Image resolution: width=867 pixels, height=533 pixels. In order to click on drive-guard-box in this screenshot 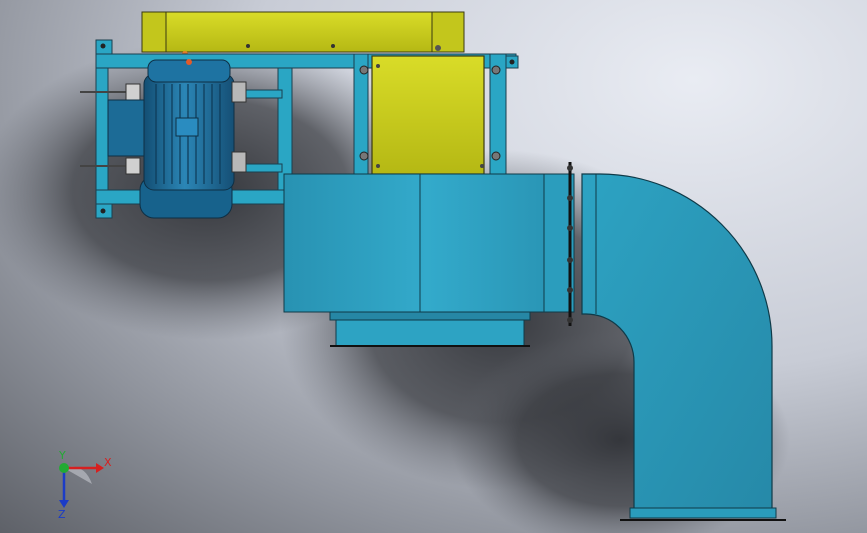, I will do `click(430, 115)`.